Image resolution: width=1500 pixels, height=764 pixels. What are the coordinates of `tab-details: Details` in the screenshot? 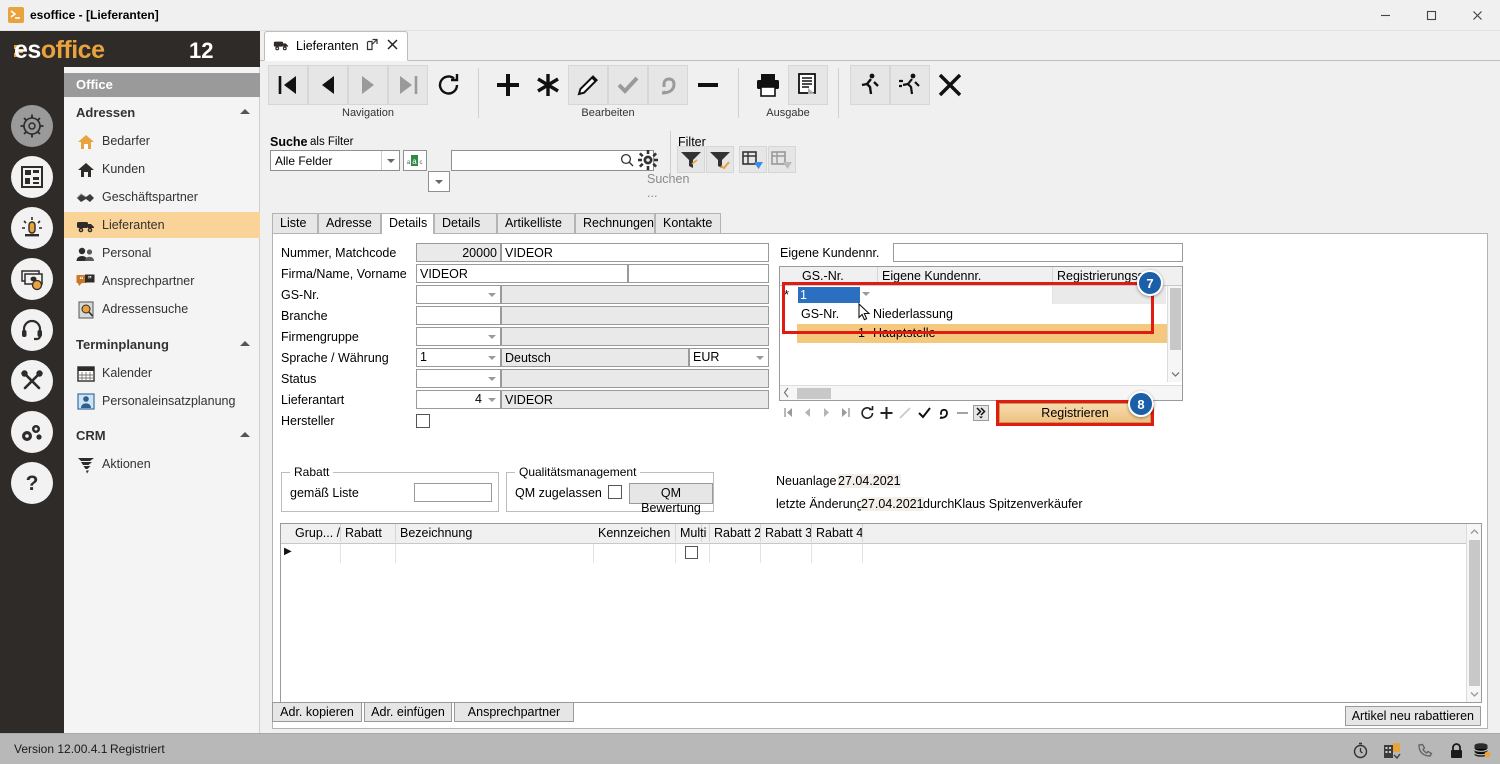 It's located at (407, 223).